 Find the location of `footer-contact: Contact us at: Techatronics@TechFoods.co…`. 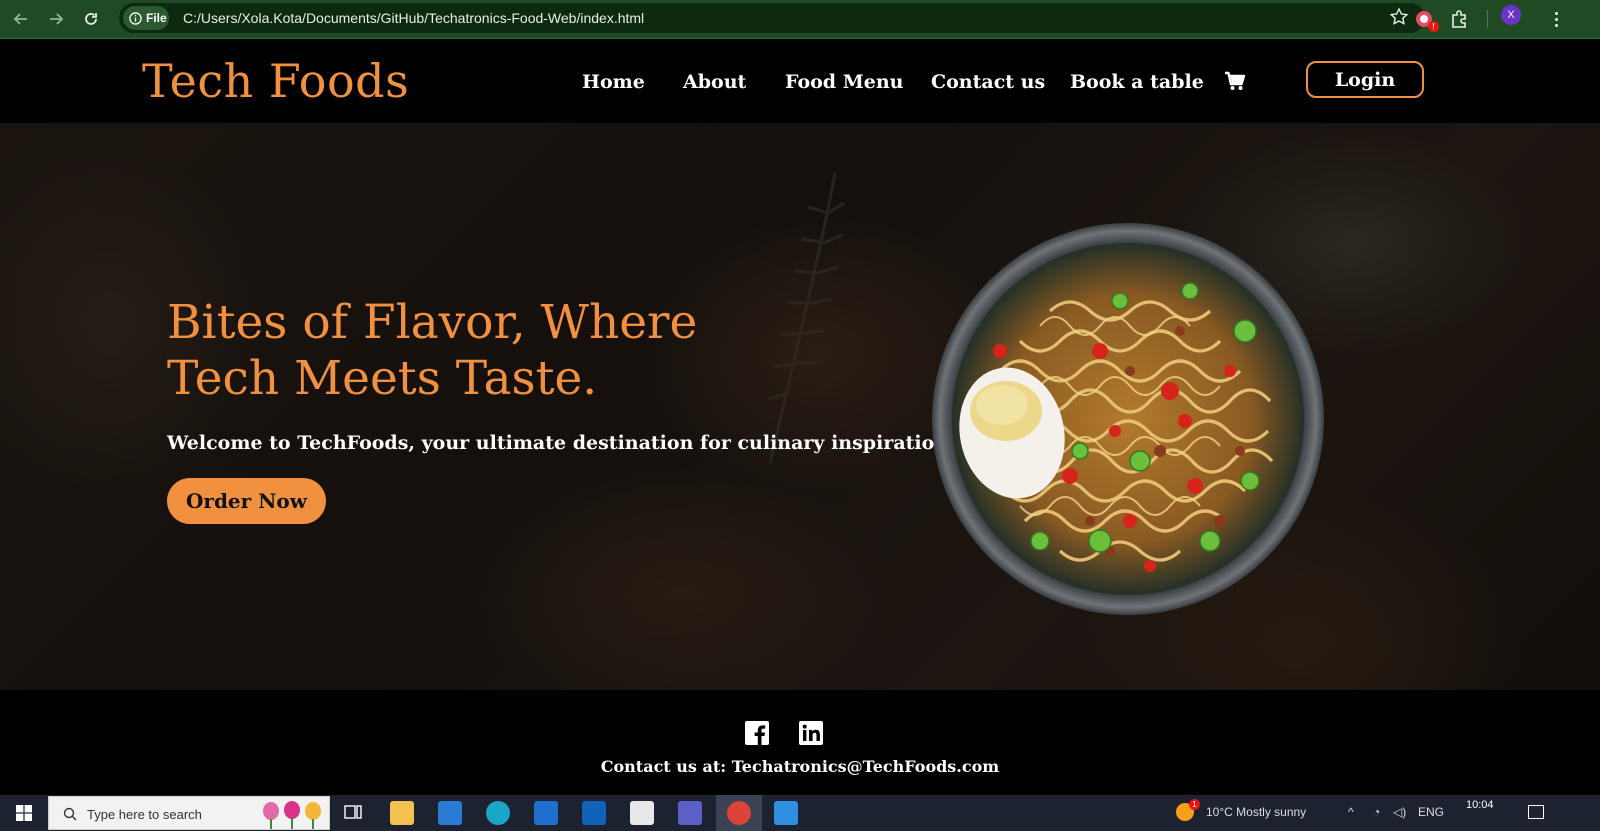

footer-contact: Contact us at: Techatronics@TechFoods.co… is located at coordinates (800, 766).